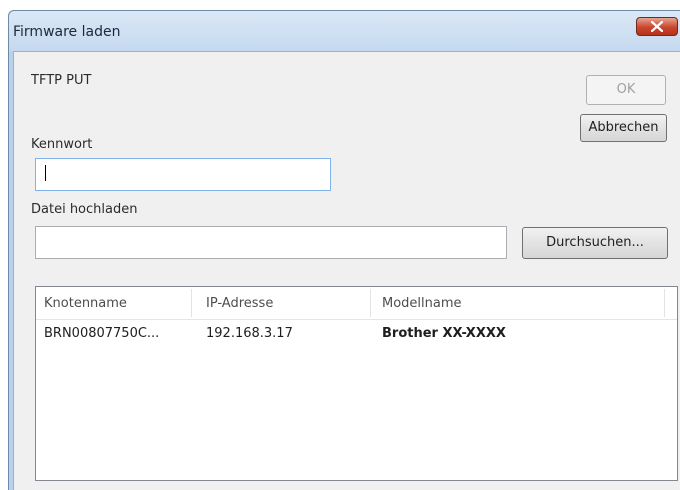 This screenshot has width=680, height=490. I want to click on column-header-node-name: Knotenname, so click(113, 303).